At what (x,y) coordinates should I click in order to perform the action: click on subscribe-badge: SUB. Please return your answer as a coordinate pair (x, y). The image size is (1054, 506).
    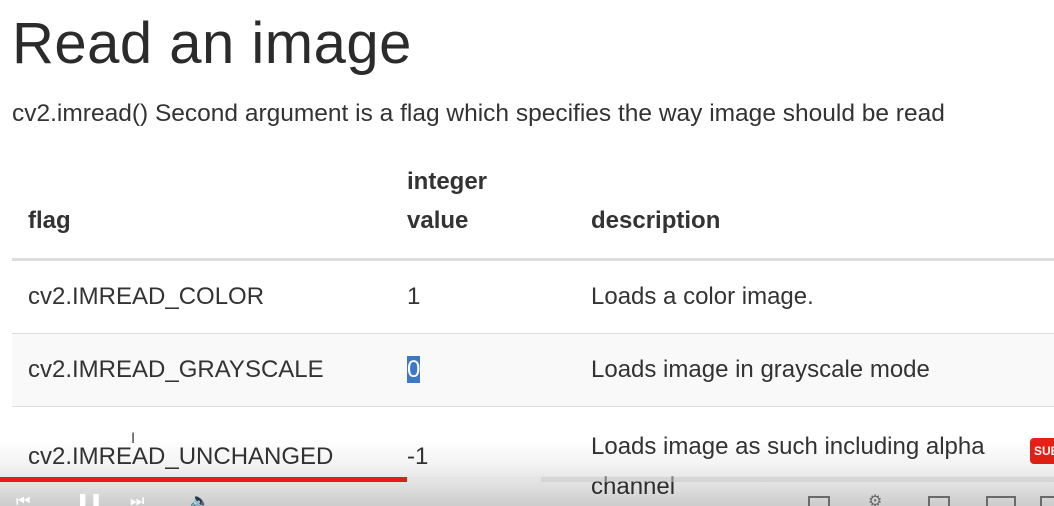
    Looking at the image, I should click on (1042, 451).